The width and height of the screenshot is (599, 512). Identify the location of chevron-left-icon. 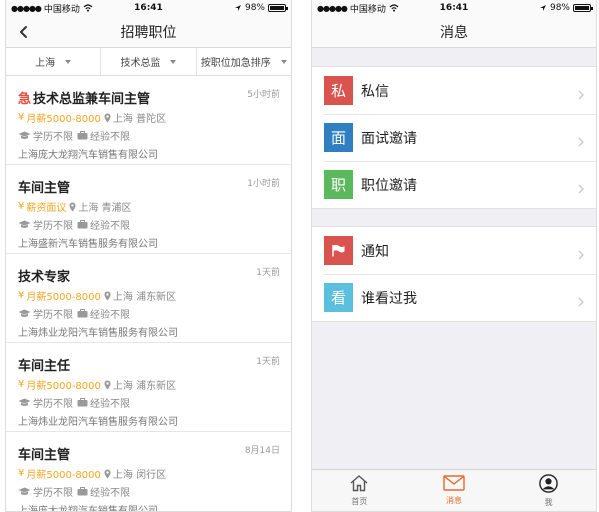
(23, 32).